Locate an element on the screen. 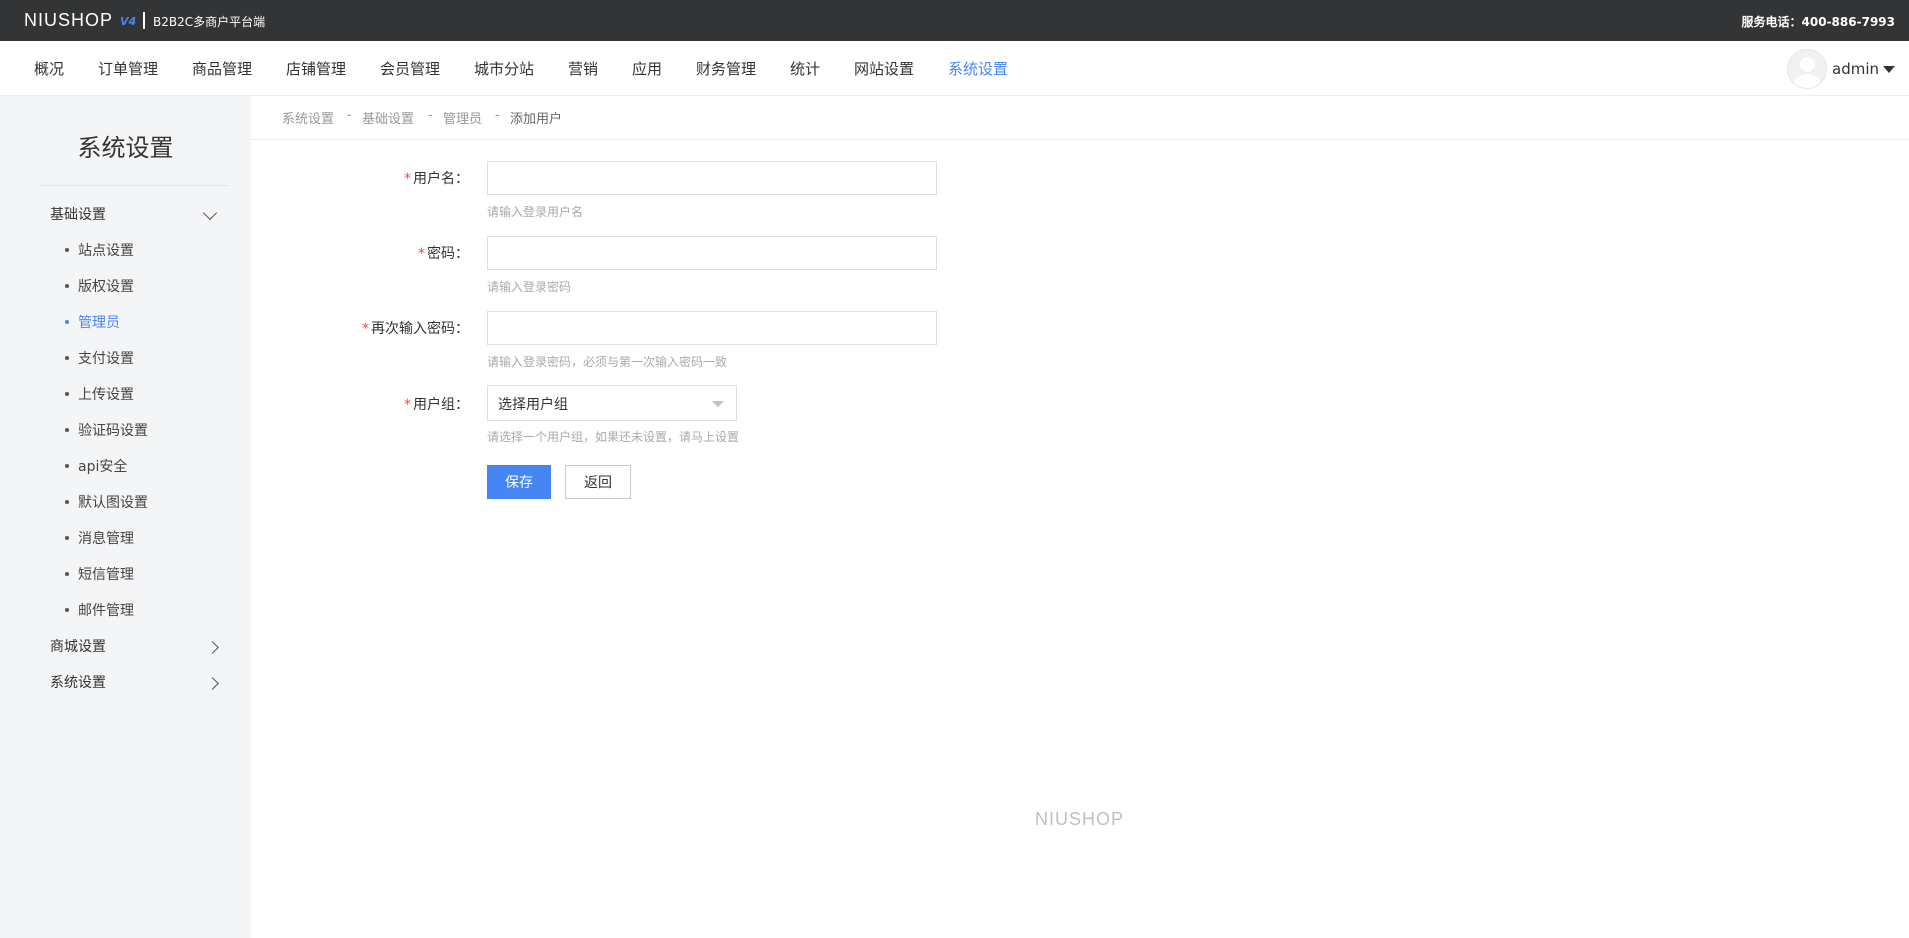 This screenshot has width=1909, height=938. sidebar-item-default-images: 默认图设置 is located at coordinates (113, 502).